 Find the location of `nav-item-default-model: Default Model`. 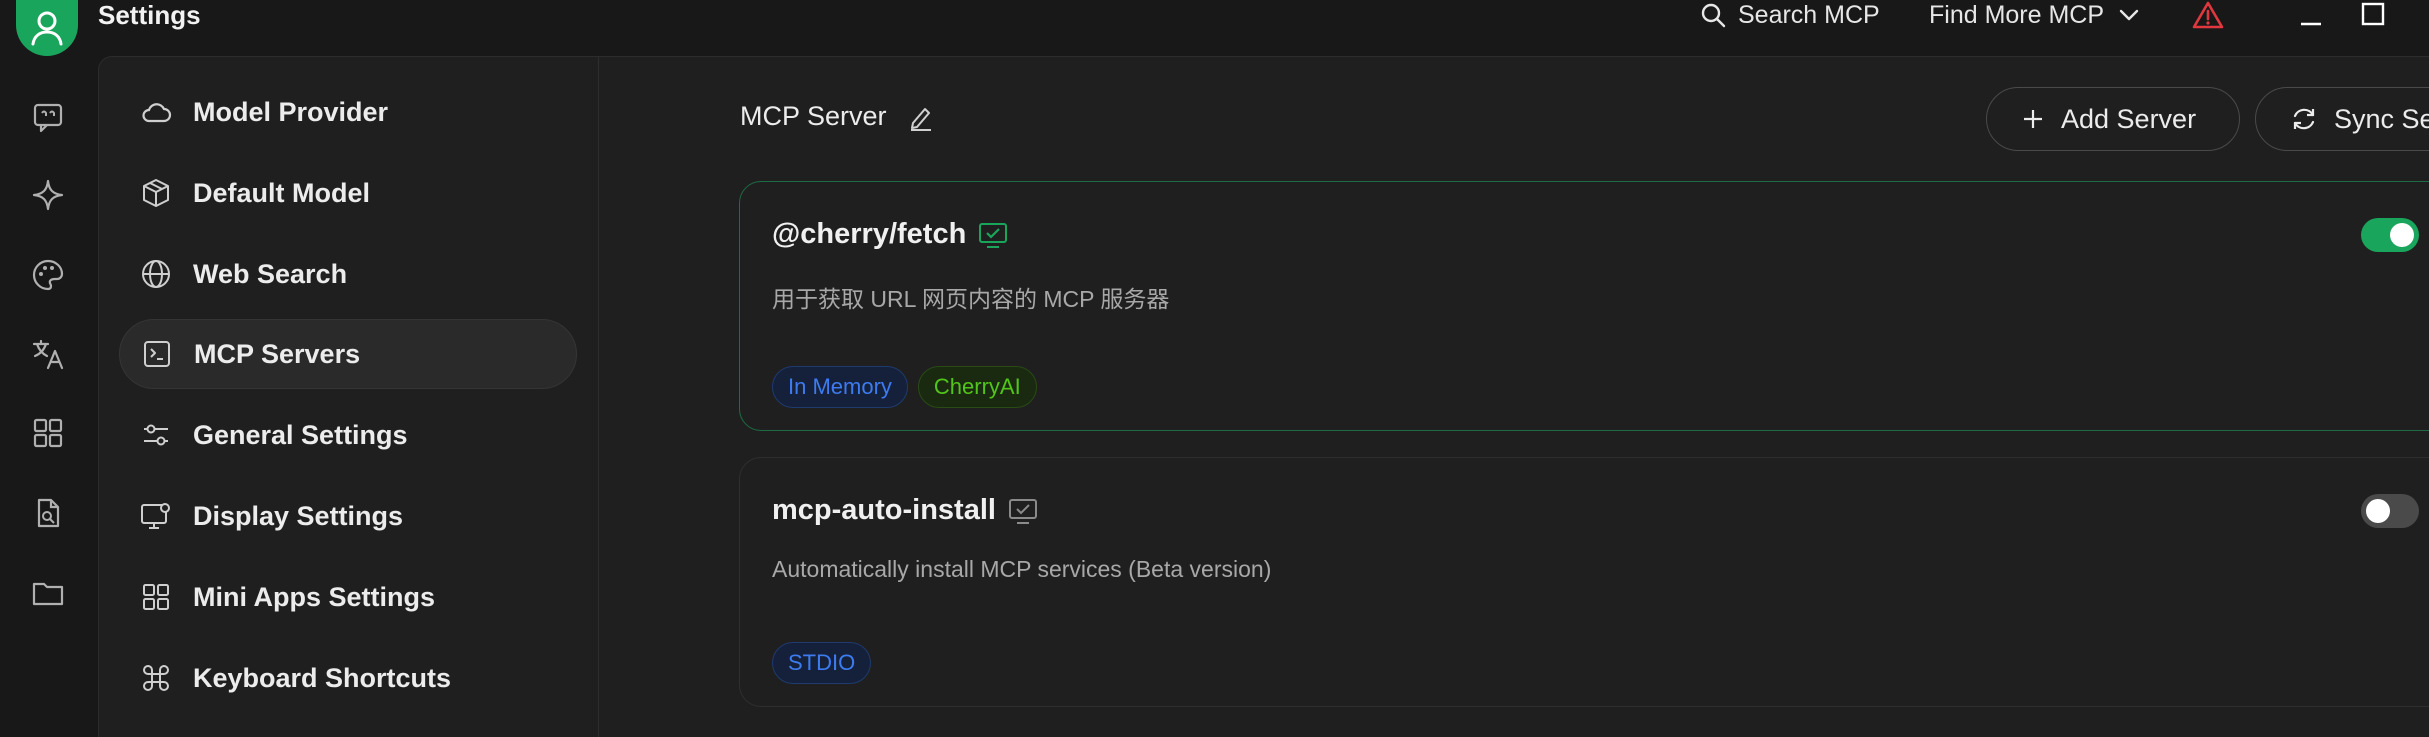

nav-item-default-model: Default Model is located at coordinates (348, 193).